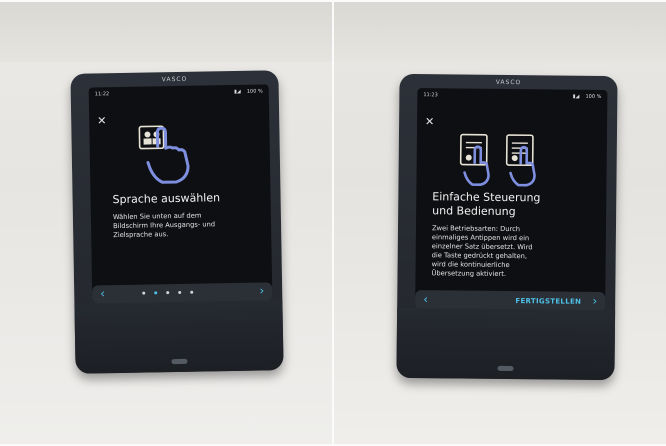 This screenshot has width=666, height=446. I want to click on status-time: 11:22, so click(102, 94).